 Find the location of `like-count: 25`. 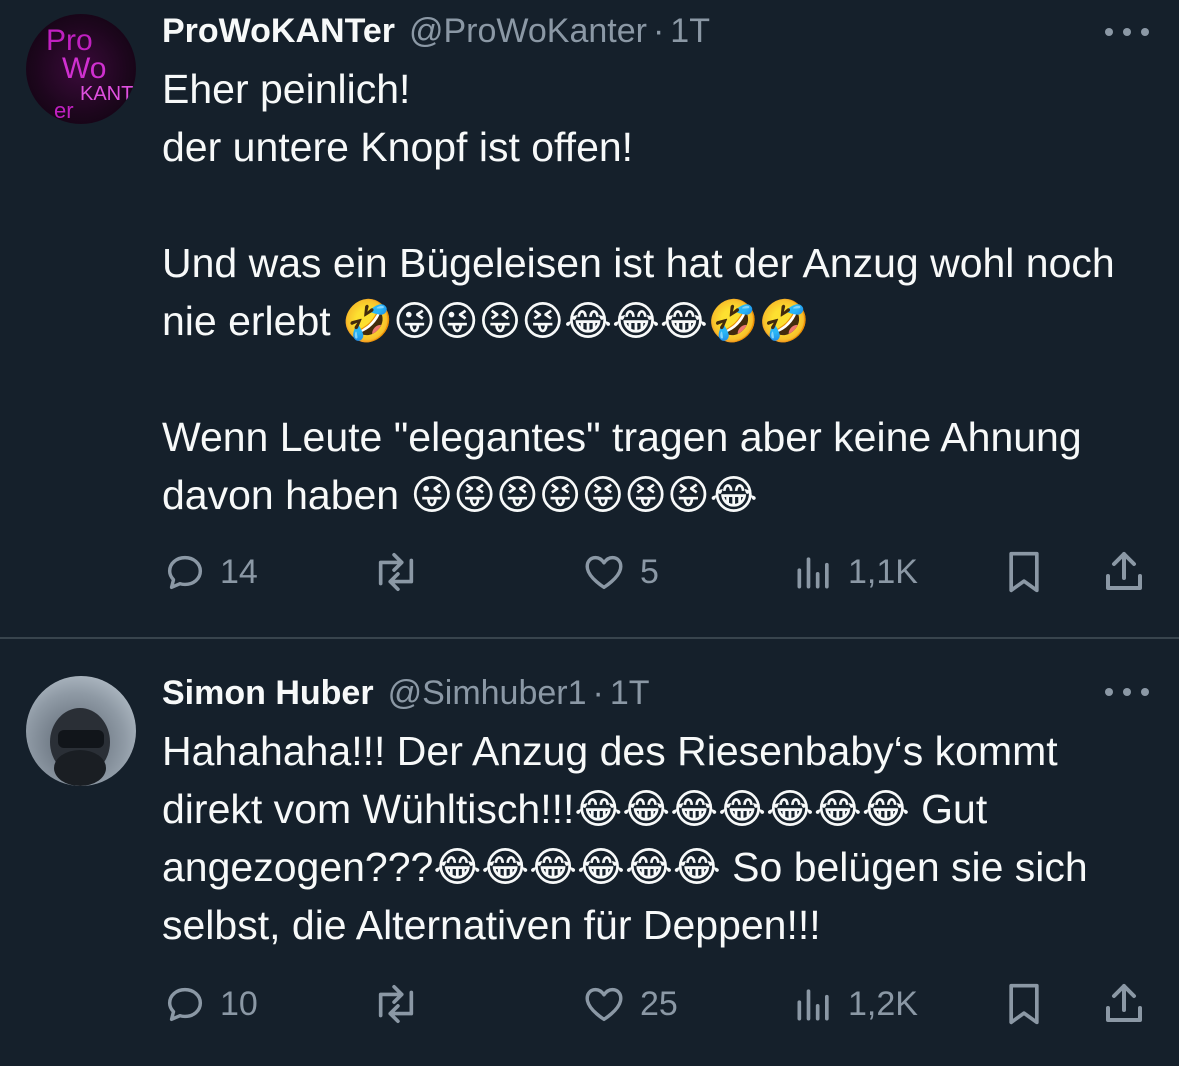

like-count: 25 is located at coordinates (659, 1003).